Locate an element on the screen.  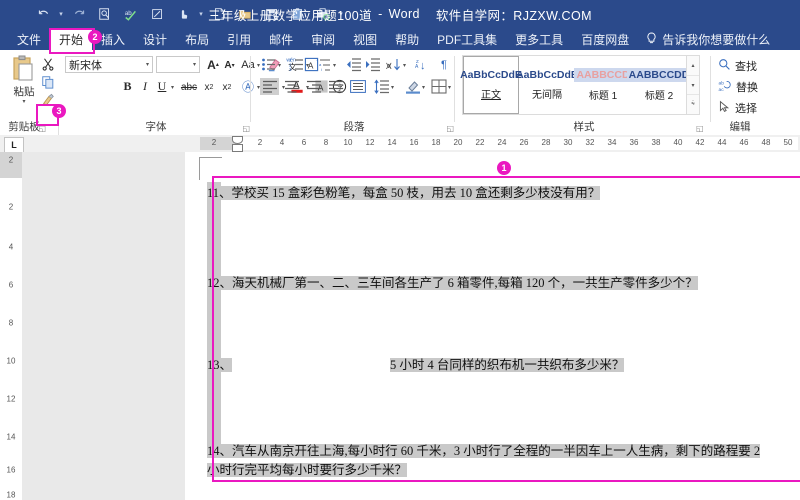
paragraph-dialog-launcher: ◱ is located at coordinates (450, 128).